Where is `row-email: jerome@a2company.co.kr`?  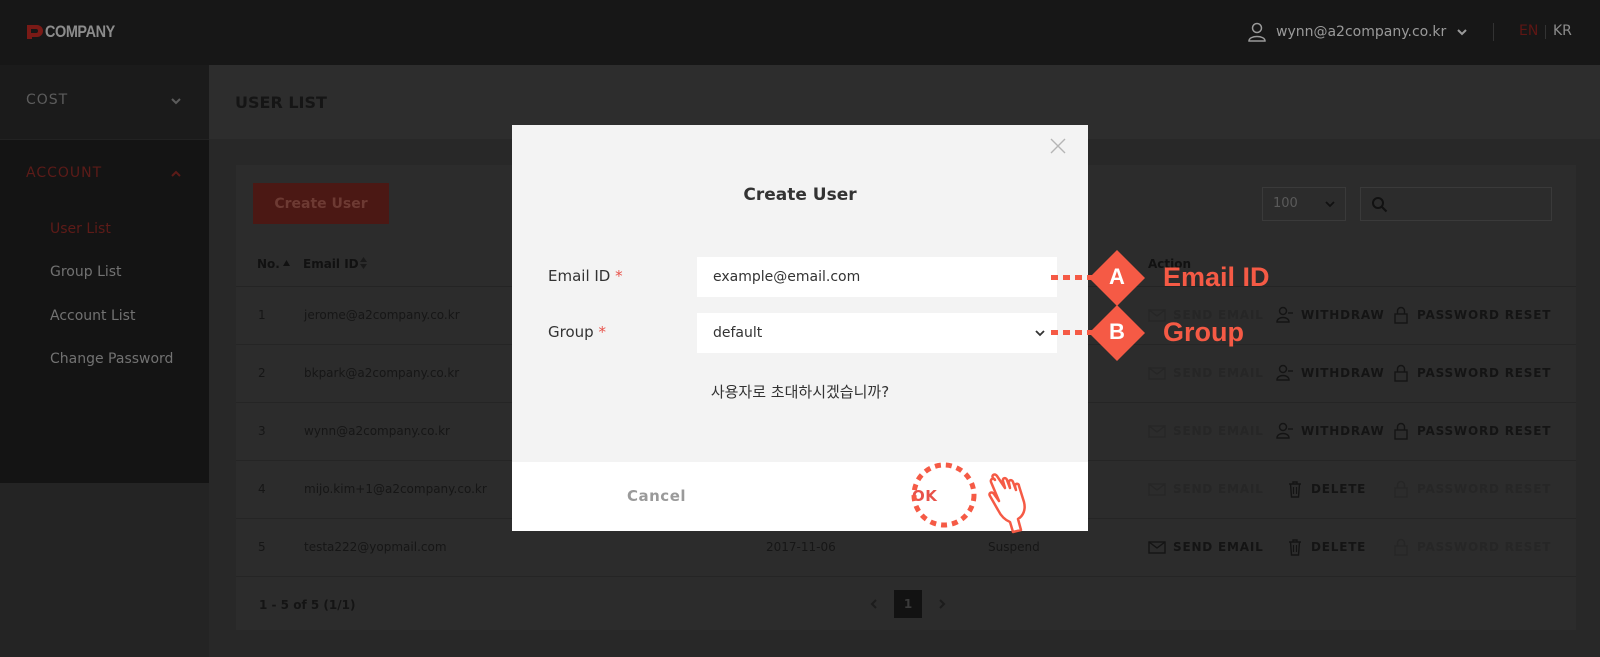
row-email: jerome@a2company.co.kr is located at coordinates (382, 315).